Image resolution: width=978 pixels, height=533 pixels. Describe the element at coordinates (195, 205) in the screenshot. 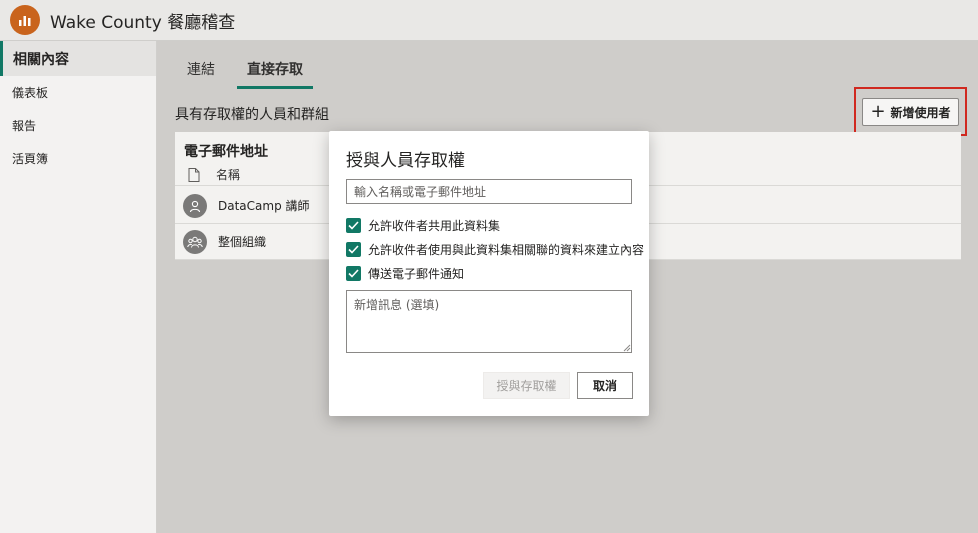

I see `person-icon` at that location.